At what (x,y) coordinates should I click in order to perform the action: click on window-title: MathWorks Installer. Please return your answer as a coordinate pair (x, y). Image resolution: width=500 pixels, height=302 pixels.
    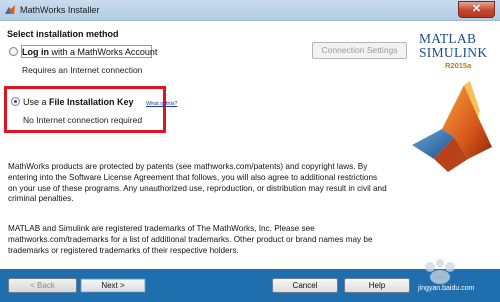
    Looking at the image, I should click on (60, 10).